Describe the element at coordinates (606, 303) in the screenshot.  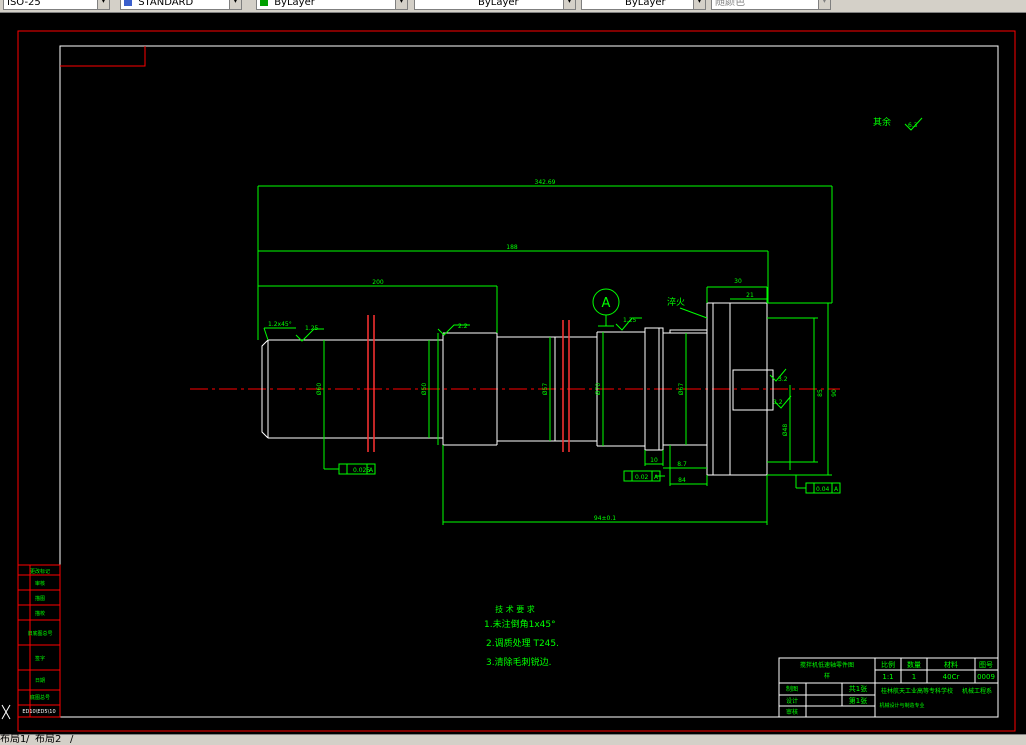
I see `datum-label: A` at that location.